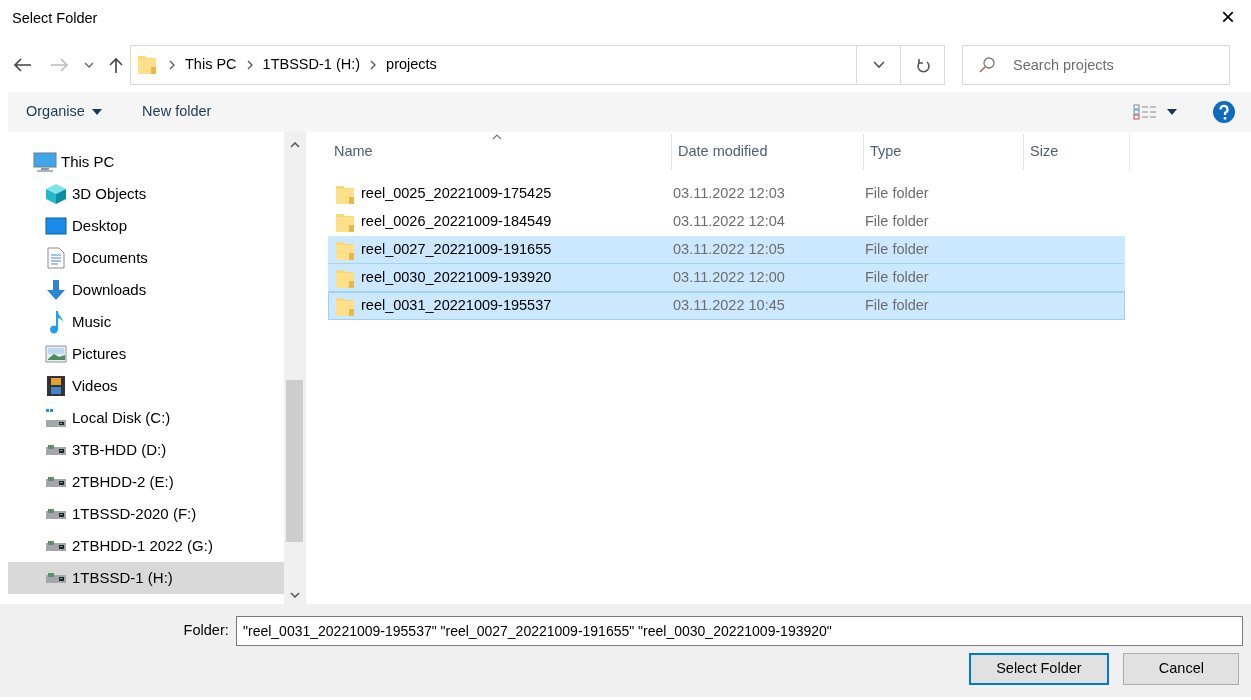  I want to click on window-title: Select Folder, so click(55, 19).